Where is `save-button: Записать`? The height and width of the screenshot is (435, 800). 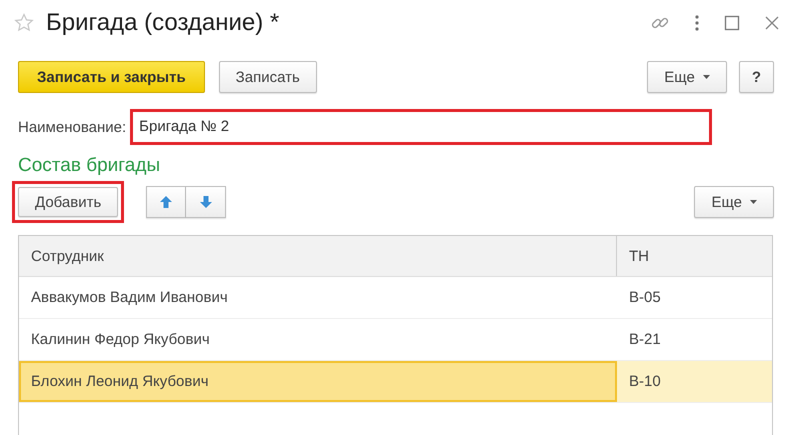
save-button: Записать is located at coordinates (267, 77).